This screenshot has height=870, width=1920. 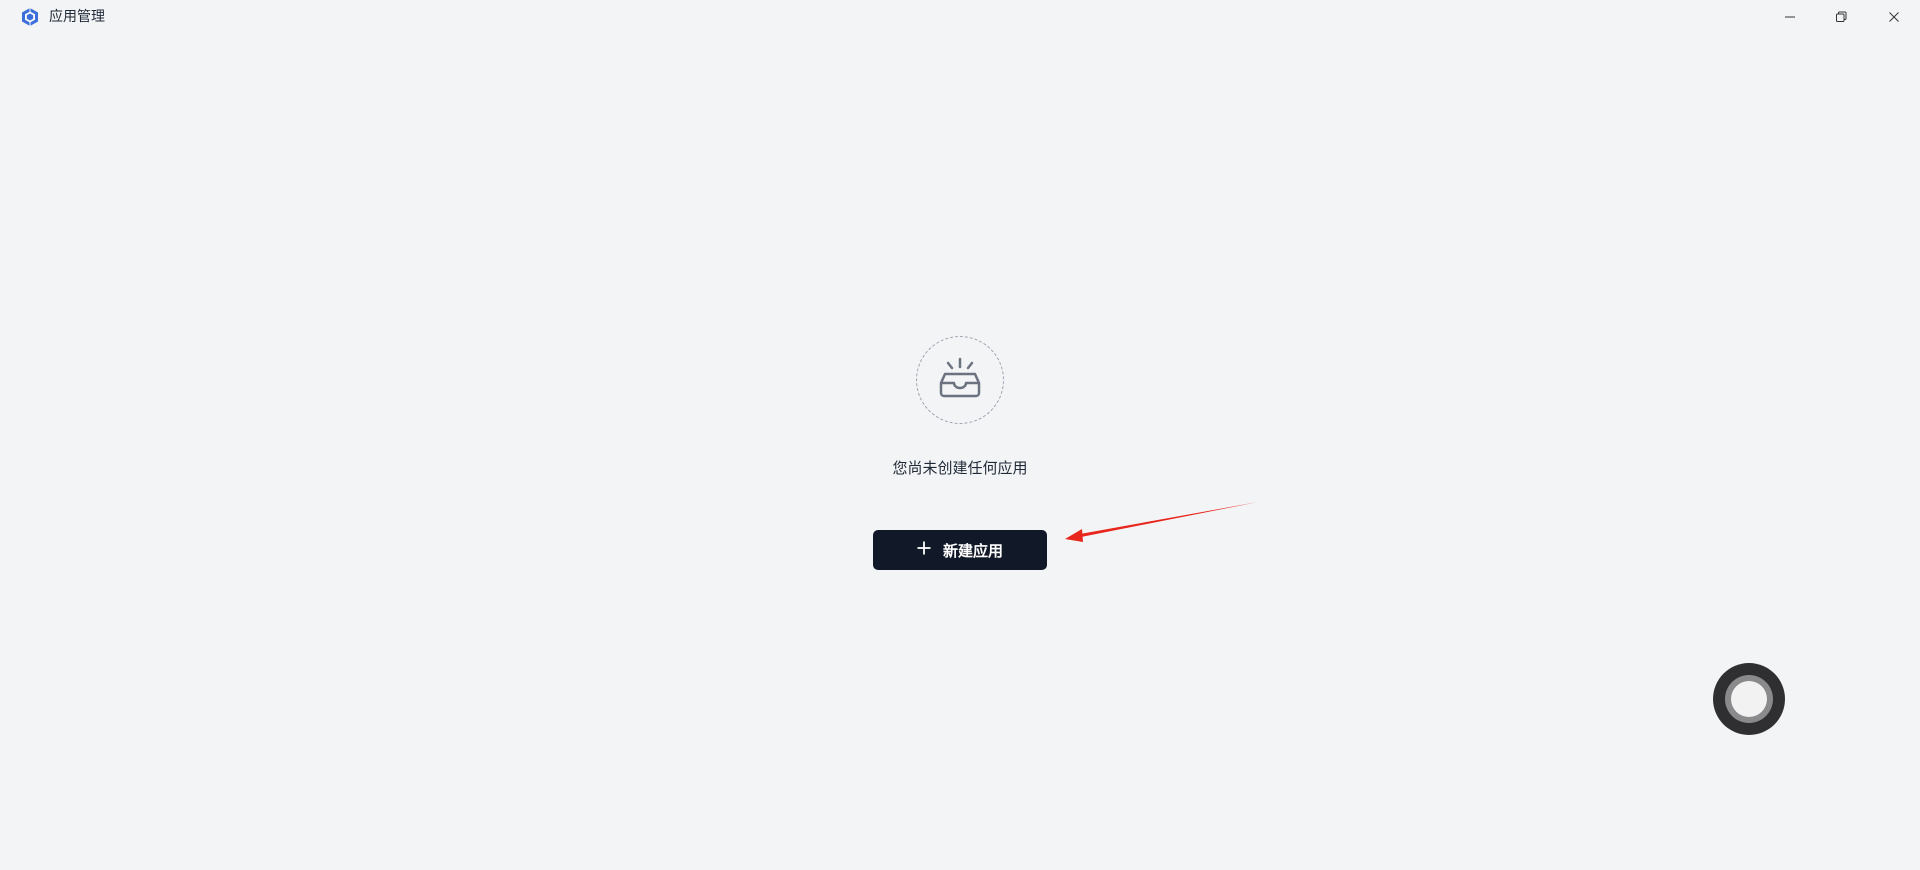 I want to click on assistive-touch-button, so click(x=1749, y=699).